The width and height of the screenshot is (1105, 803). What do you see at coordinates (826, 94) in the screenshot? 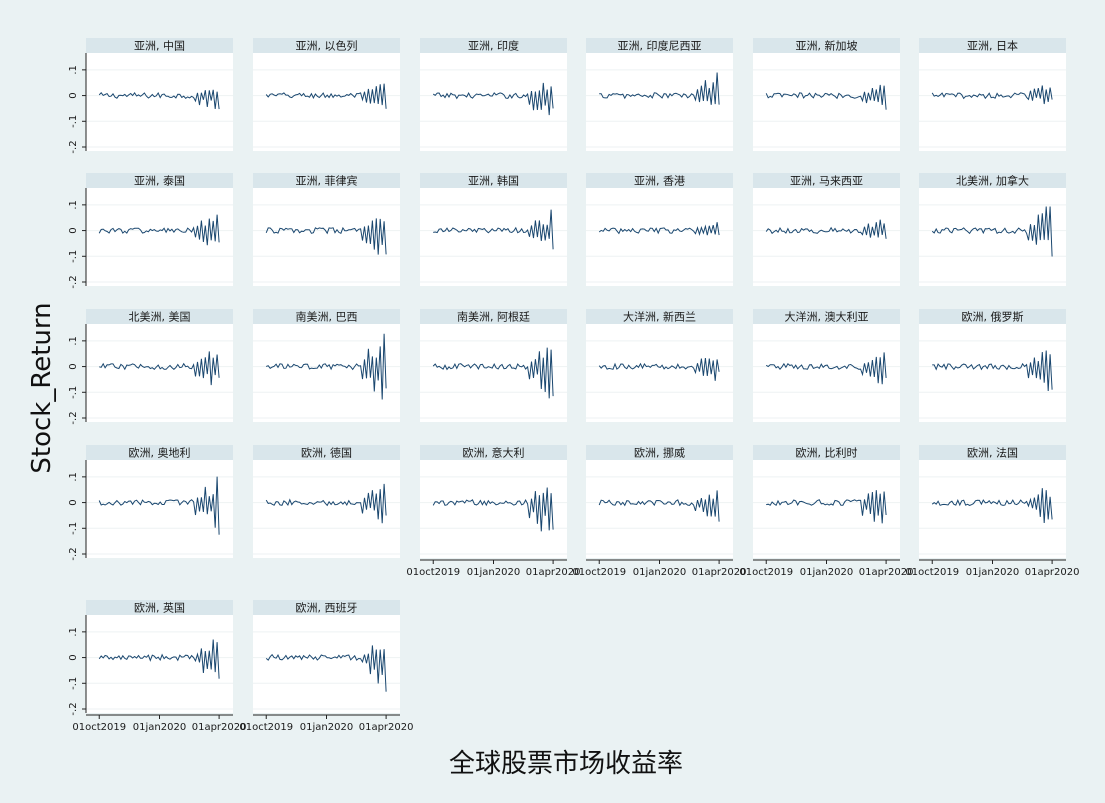
I see `panel: 亚洲, 新加坡` at bounding box center [826, 94].